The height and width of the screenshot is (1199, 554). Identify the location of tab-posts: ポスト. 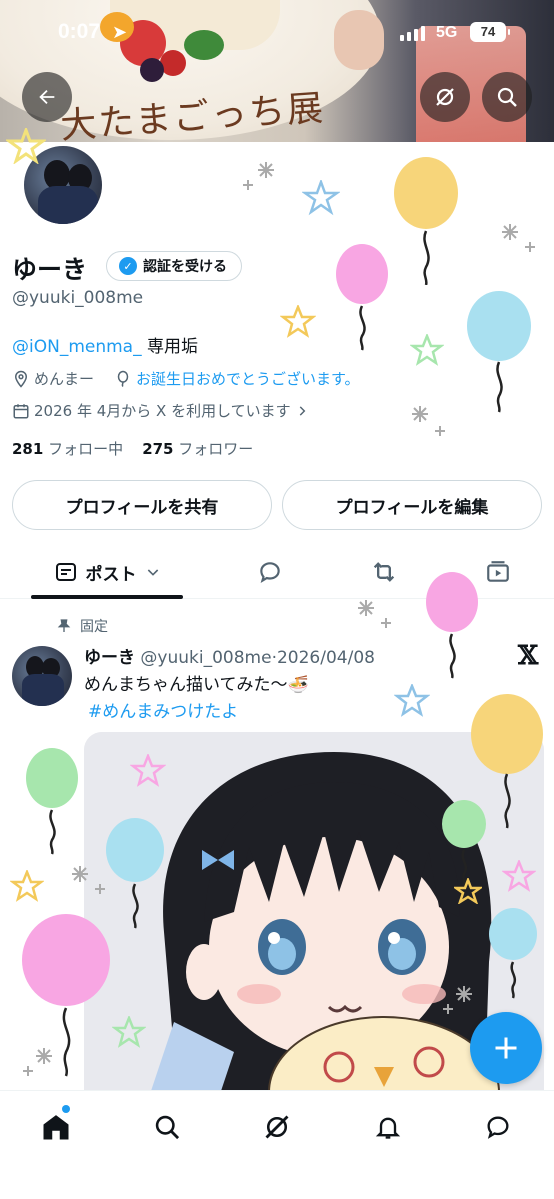
(107, 572).